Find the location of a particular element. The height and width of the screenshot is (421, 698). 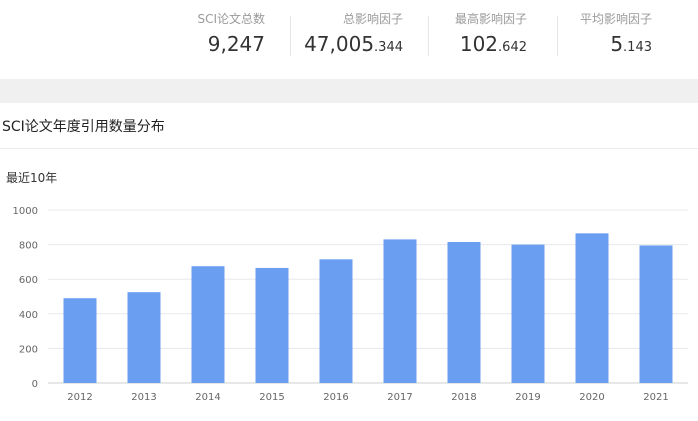

x-tick-label: 2015 is located at coordinates (271, 397).